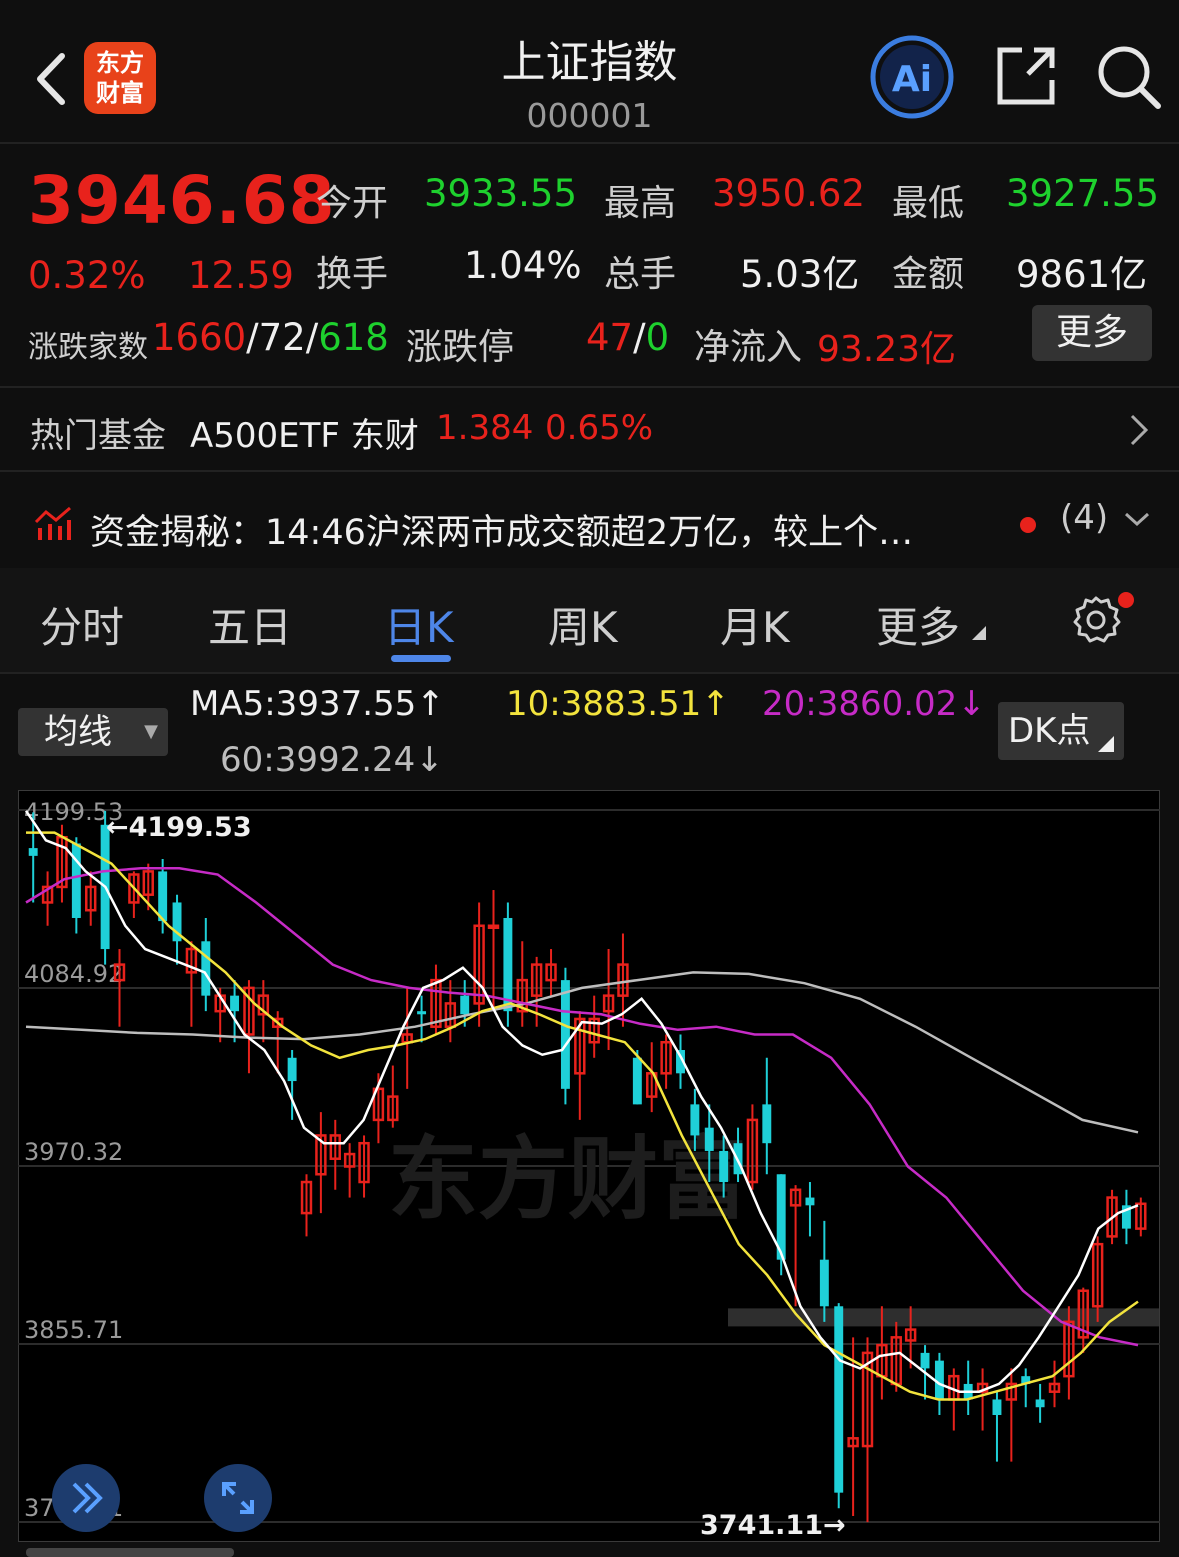 This screenshot has width=1179, height=1557. Describe the element at coordinates (639, 337) in the screenshot. I see `limit-sep: /` at that location.